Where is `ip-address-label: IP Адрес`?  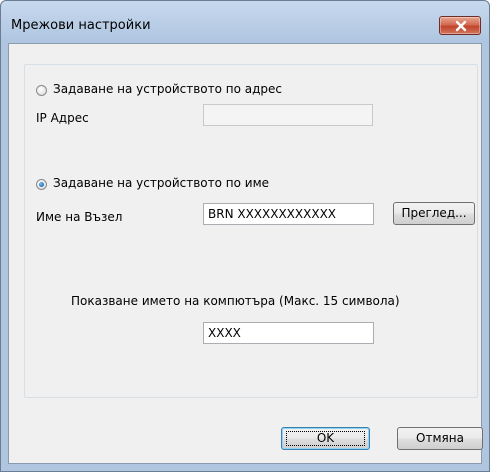
ip-address-label: IP Адрес is located at coordinates (62, 118).